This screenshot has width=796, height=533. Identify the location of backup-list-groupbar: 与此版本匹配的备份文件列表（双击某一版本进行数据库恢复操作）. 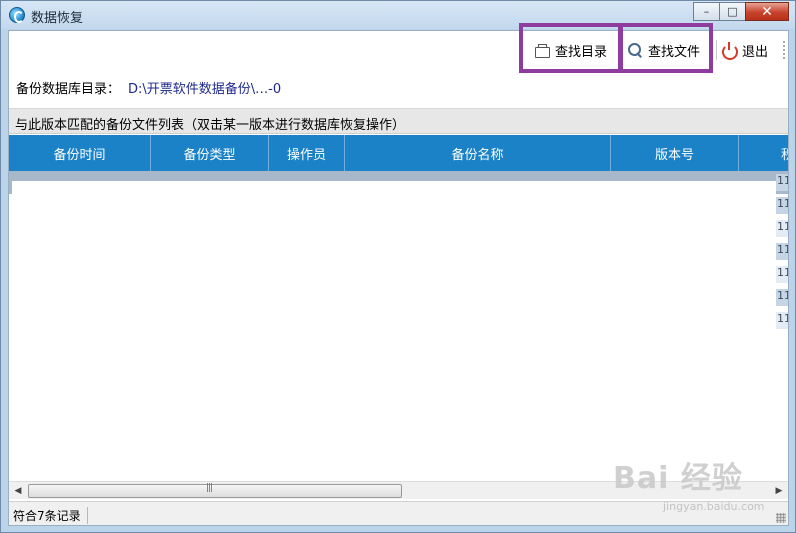
(398, 121).